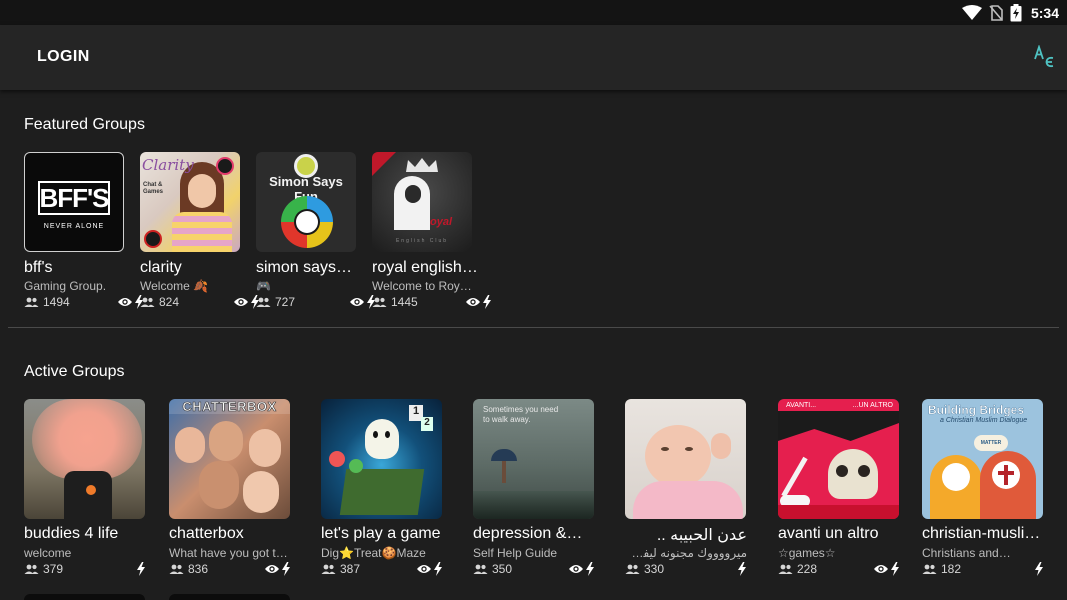 The image size is (1067, 600). What do you see at coordinates (382, 569) in the screenshot?
I see `group-meta: 387` at bounding box center [382, 569].